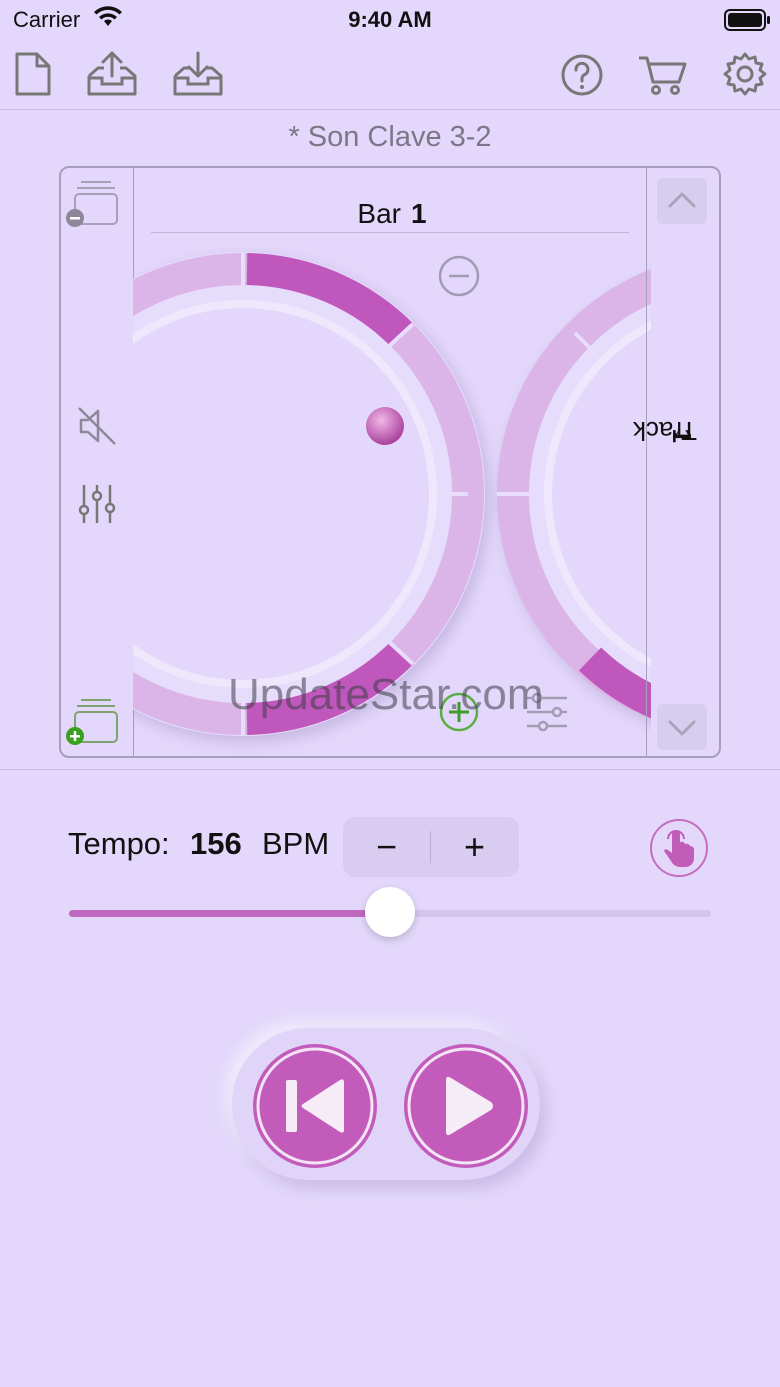 The width and height of the screenshot is (780, 1387). What do you see at coordinates (390, 769) in the screenshot?
I see `editor-divider` at bounding box center [390, 769].